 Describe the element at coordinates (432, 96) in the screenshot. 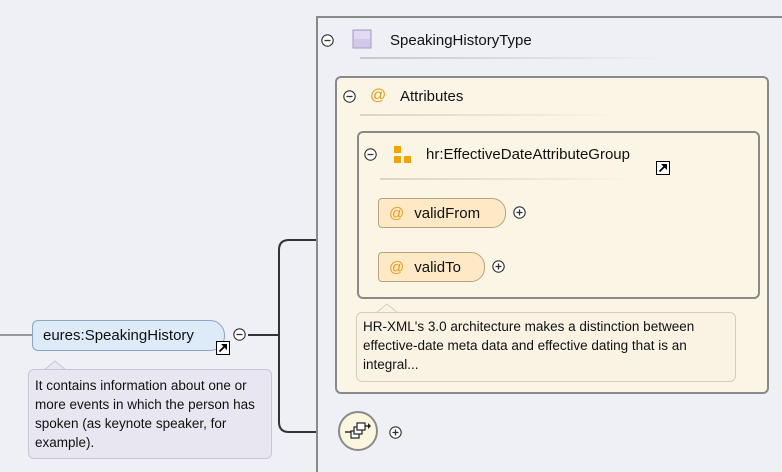

I see `attributes-title: Attributes` at that location.